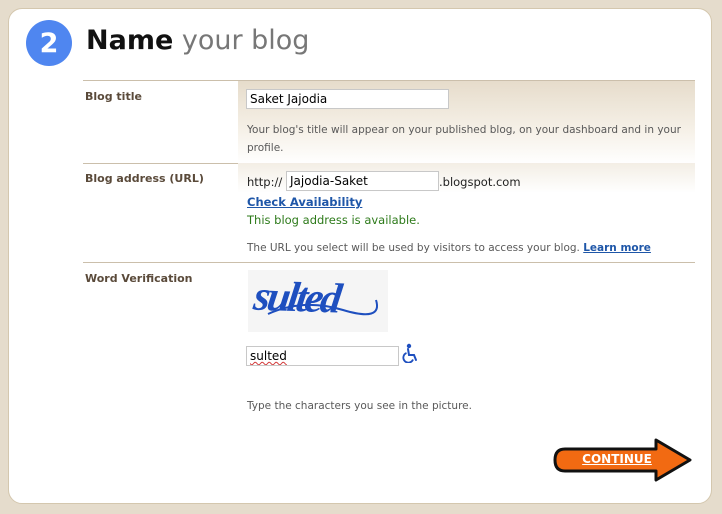 Image resolution: width=722 pixels, height=514 pixels. I want to click on page-title-rest: your blog, so click(241, 40).